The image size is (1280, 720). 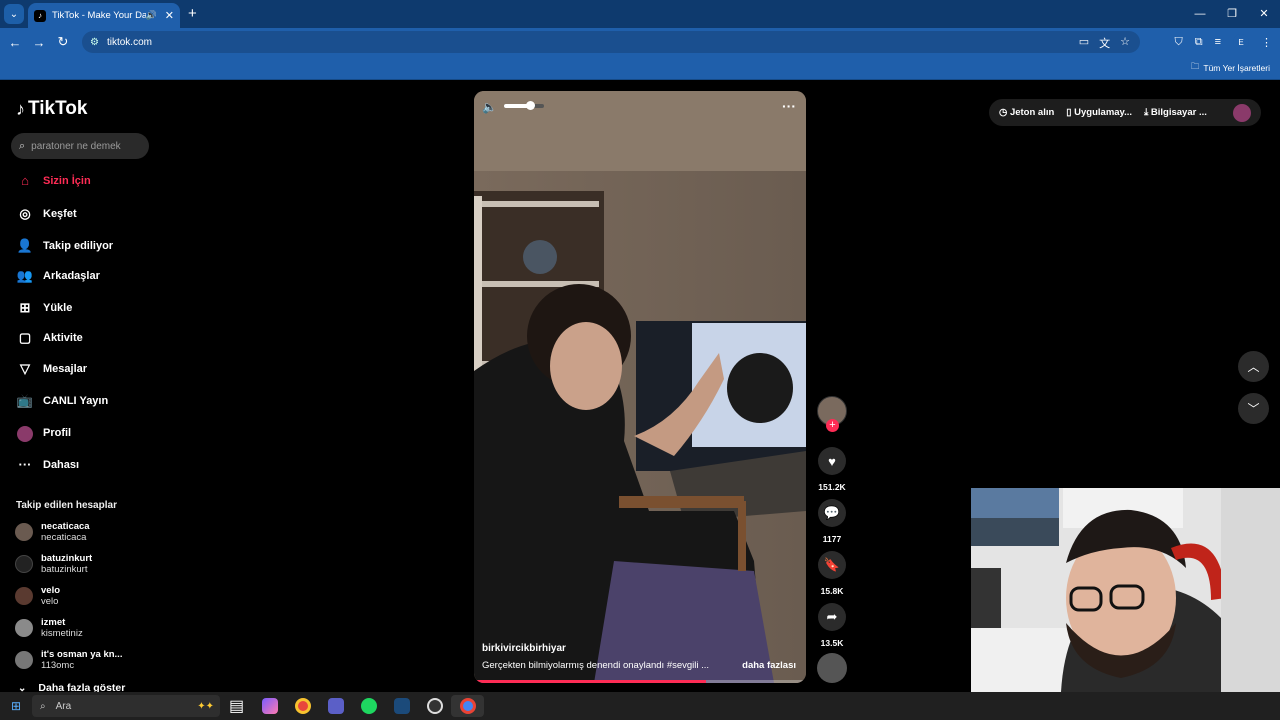 I want to click on user-avatar, so click(x=1242, y=112).